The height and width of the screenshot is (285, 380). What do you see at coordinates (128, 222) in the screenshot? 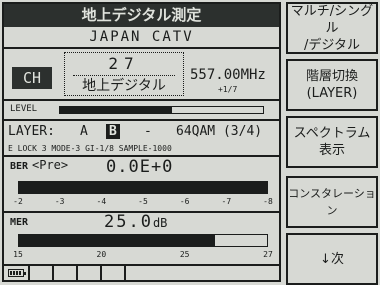
I see `mer-number: 25.0` at bounding box center [128, 222].